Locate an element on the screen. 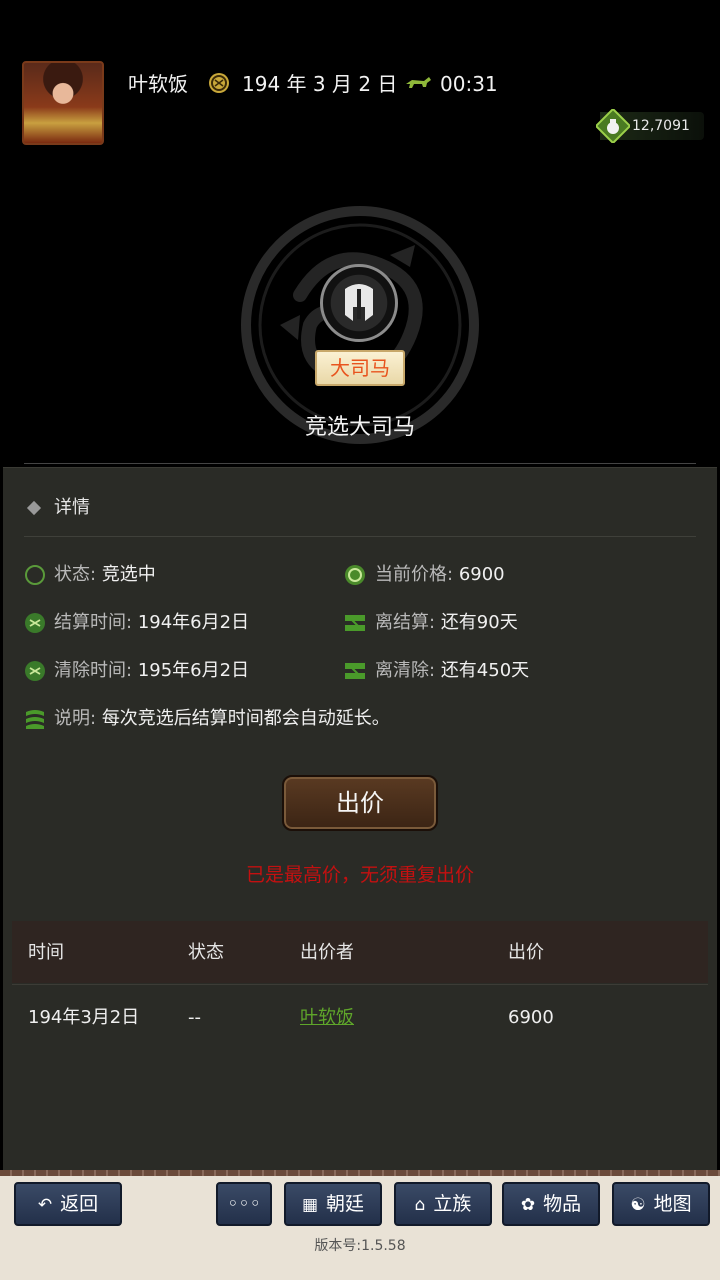 The width and height of the screenshot is (720, 1280). status-row: 状态: 竞选中 is located at coordinates (105, 575).